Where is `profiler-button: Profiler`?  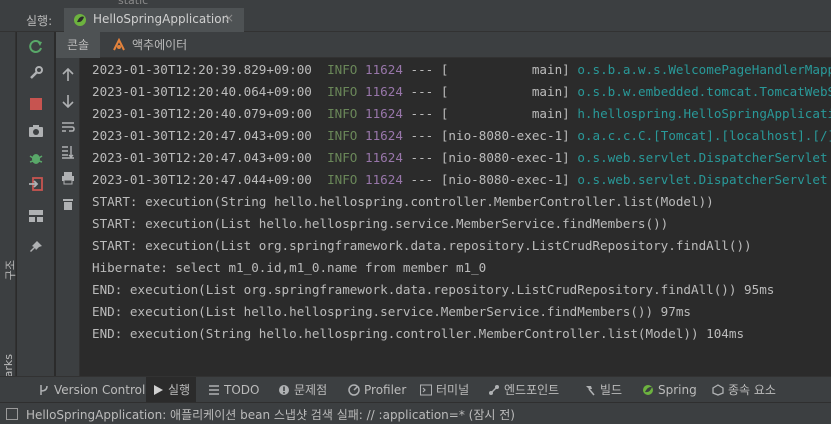
profiler-button: Profiler is located at coordinates (377, 390).